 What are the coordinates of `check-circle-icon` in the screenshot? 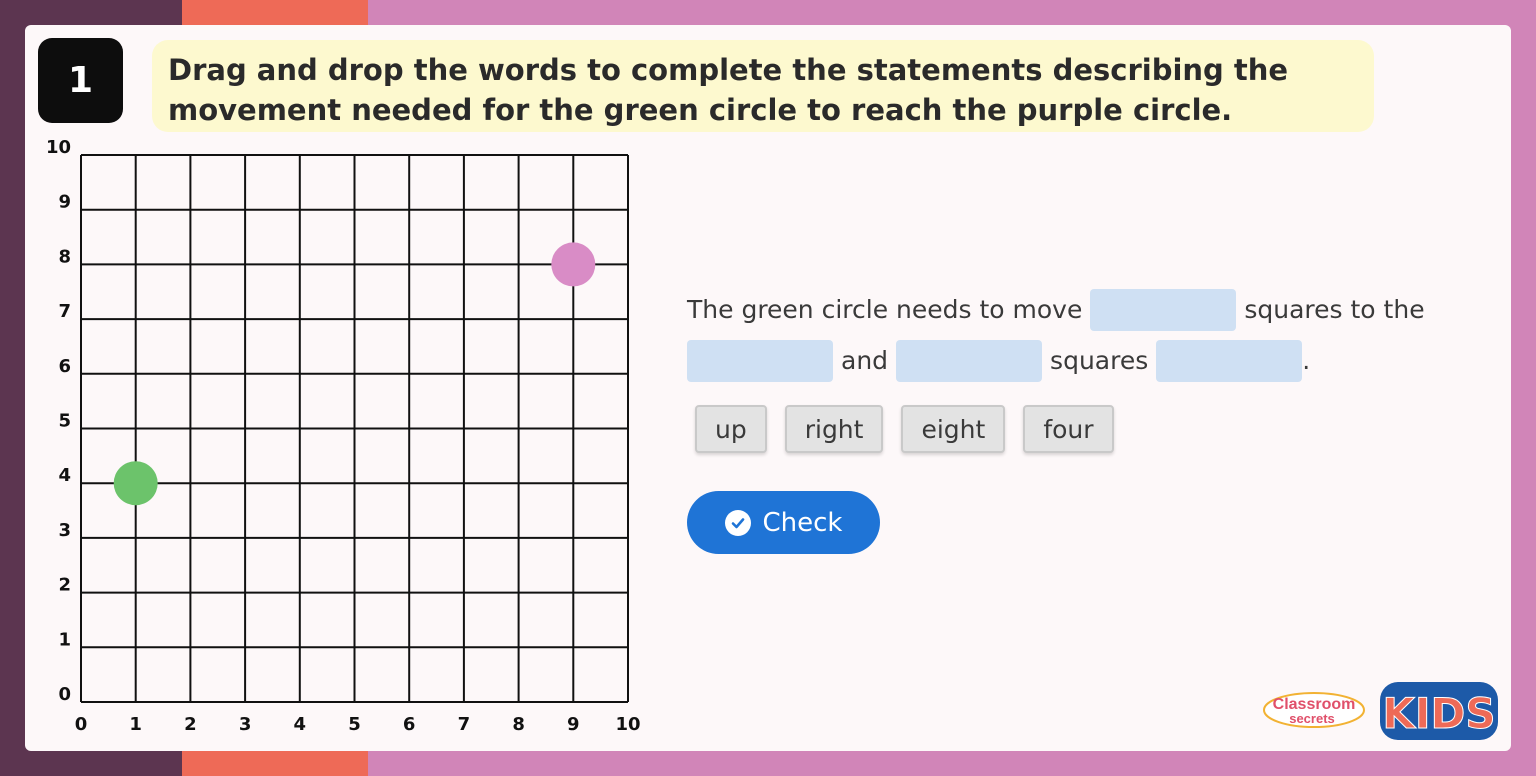 It's located at (737, 522).